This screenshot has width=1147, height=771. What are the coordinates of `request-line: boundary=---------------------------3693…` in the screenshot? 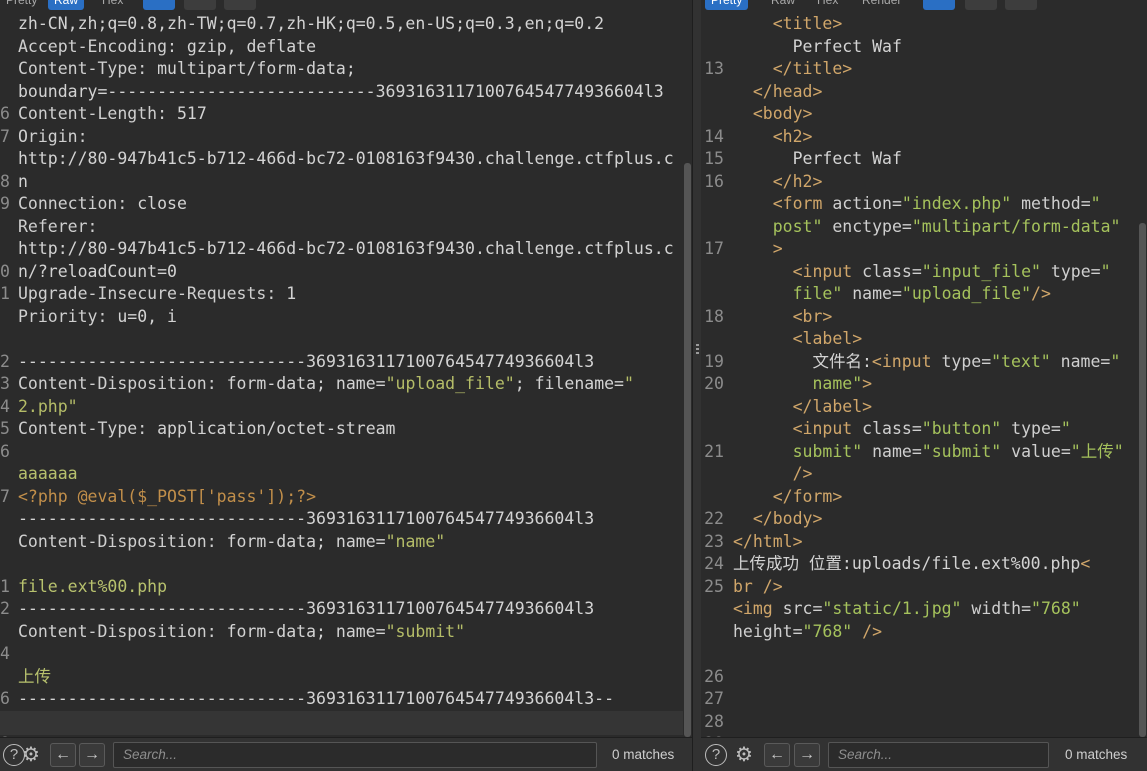 It's located at (346, 92).